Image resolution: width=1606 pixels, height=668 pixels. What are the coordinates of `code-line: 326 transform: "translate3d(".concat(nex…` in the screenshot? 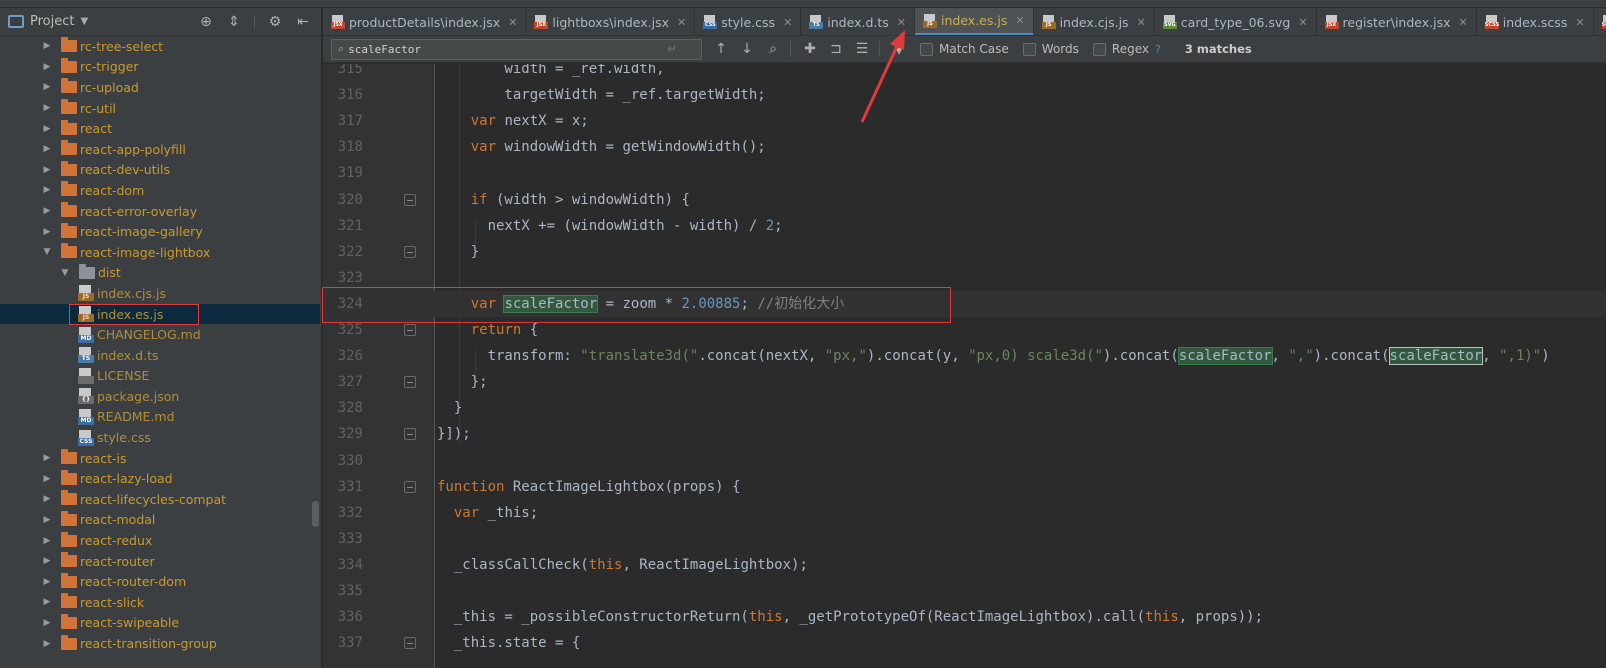 It's located at (964, 356).